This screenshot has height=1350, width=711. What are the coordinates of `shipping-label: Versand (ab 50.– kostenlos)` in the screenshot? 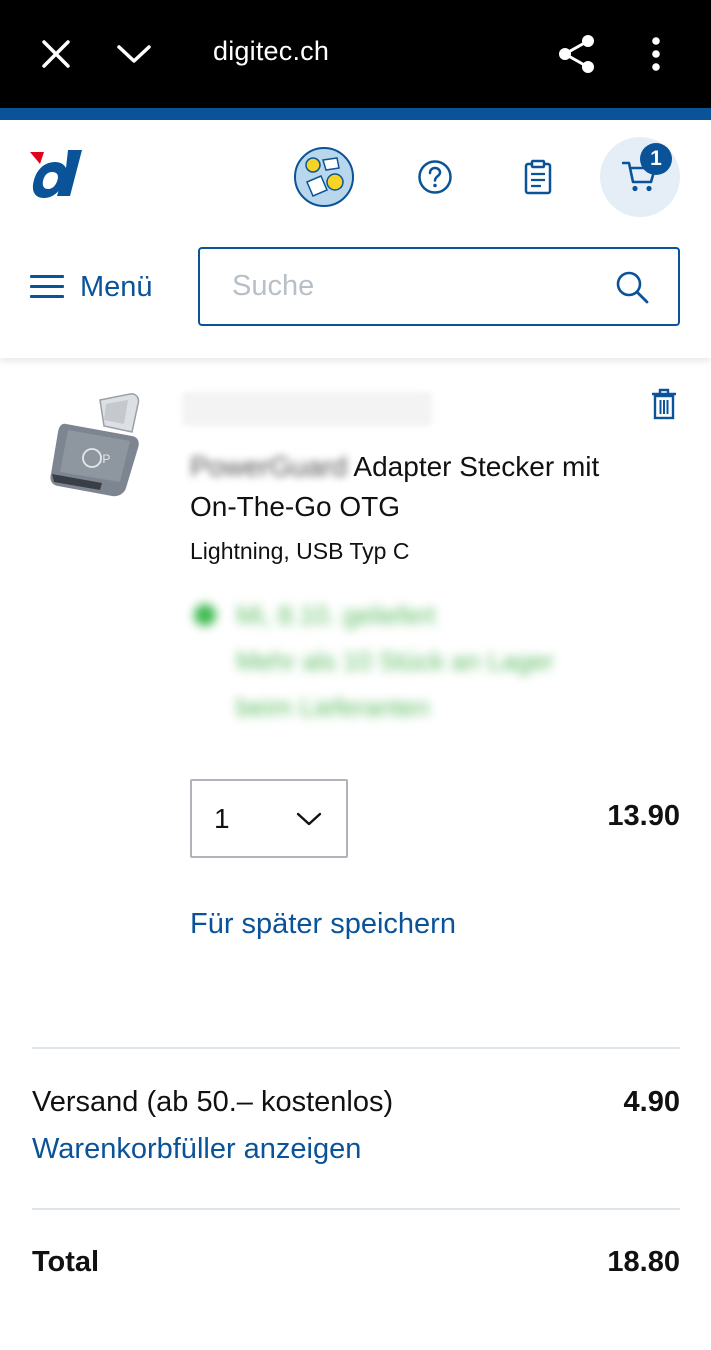 It's located at (213, 1102).